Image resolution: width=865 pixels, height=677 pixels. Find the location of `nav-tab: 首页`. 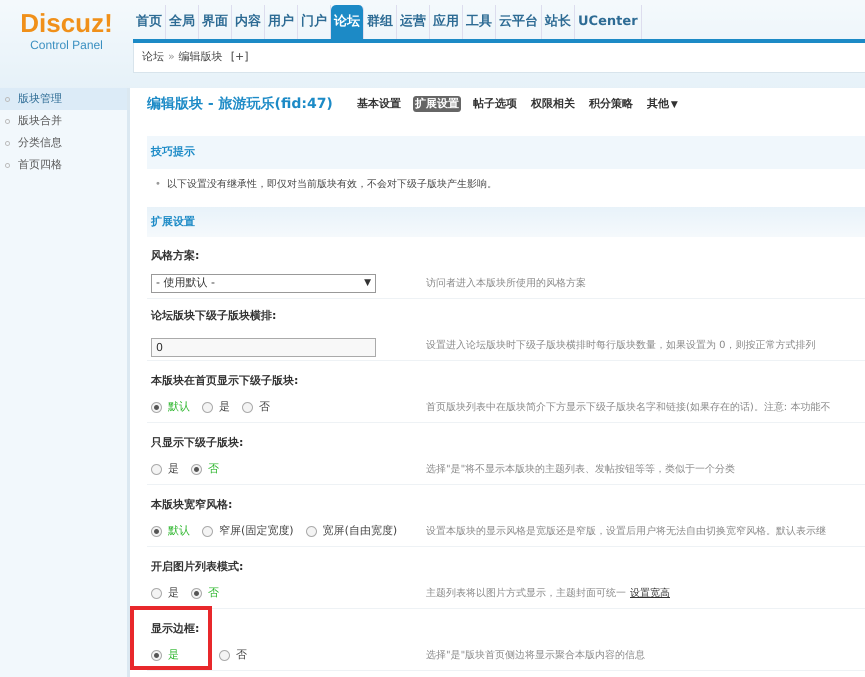

nav-tab: 首页 is located at coordinates (149, 22).